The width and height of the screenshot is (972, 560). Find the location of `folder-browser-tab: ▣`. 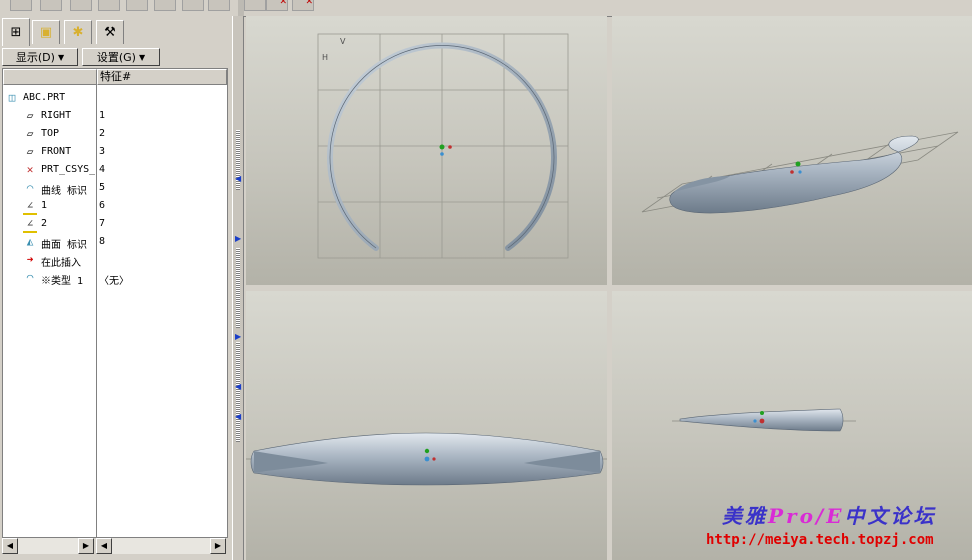

folder-browser-tab: ▣ is located at coordinates (46, 32).